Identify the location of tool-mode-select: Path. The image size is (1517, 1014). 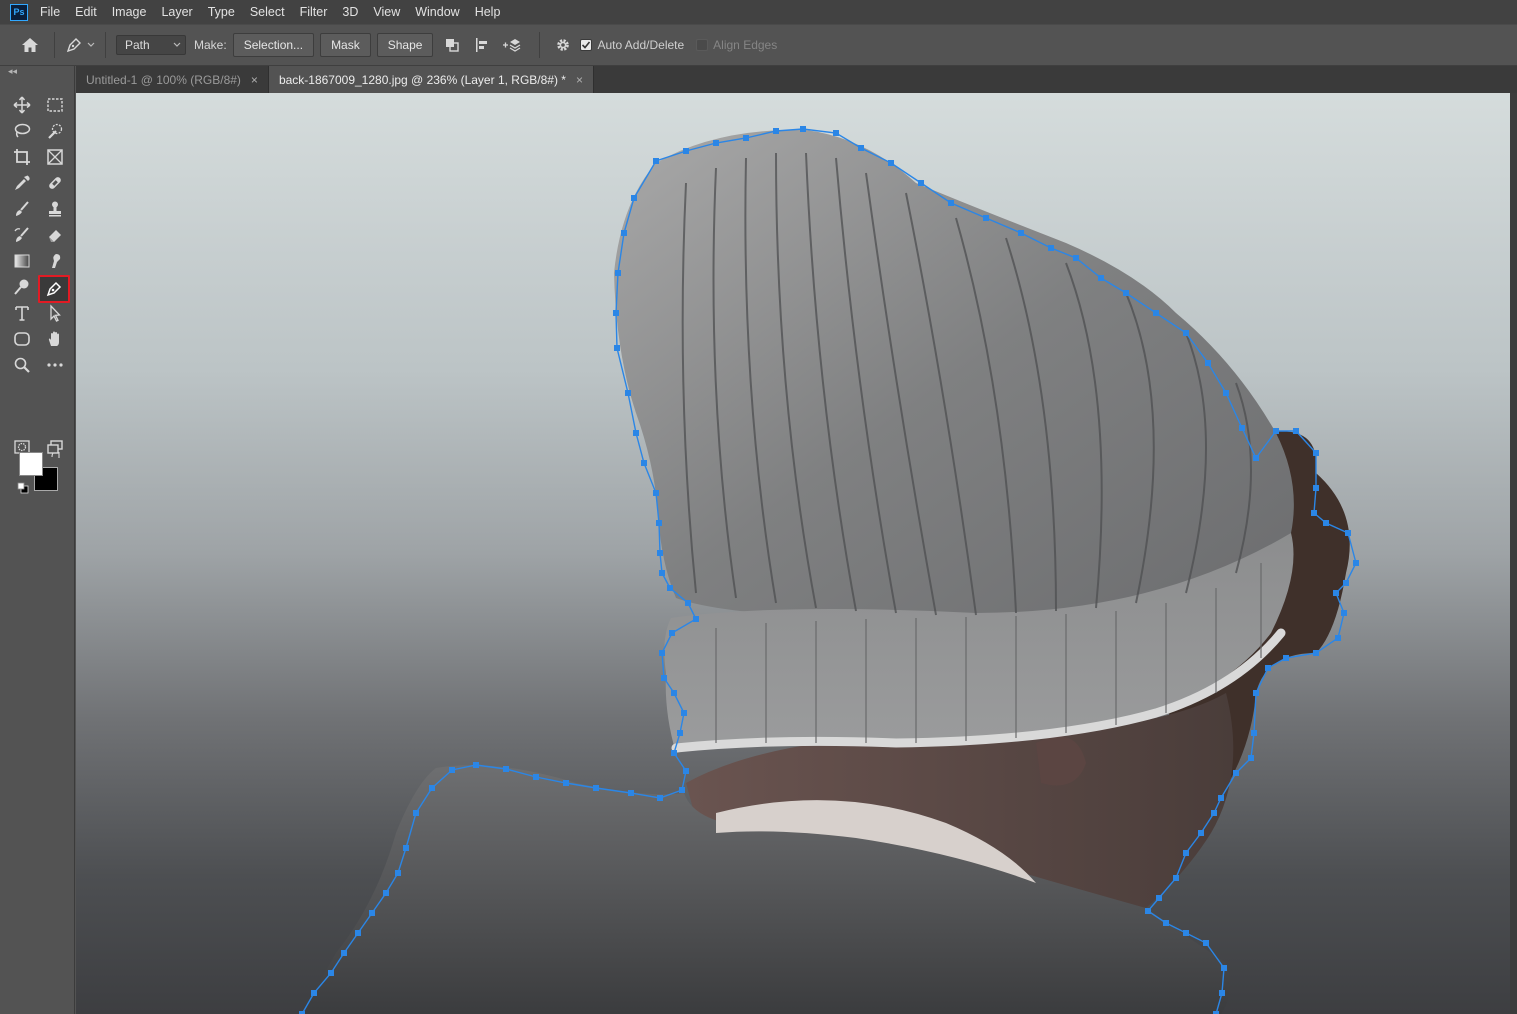
(151, 45).